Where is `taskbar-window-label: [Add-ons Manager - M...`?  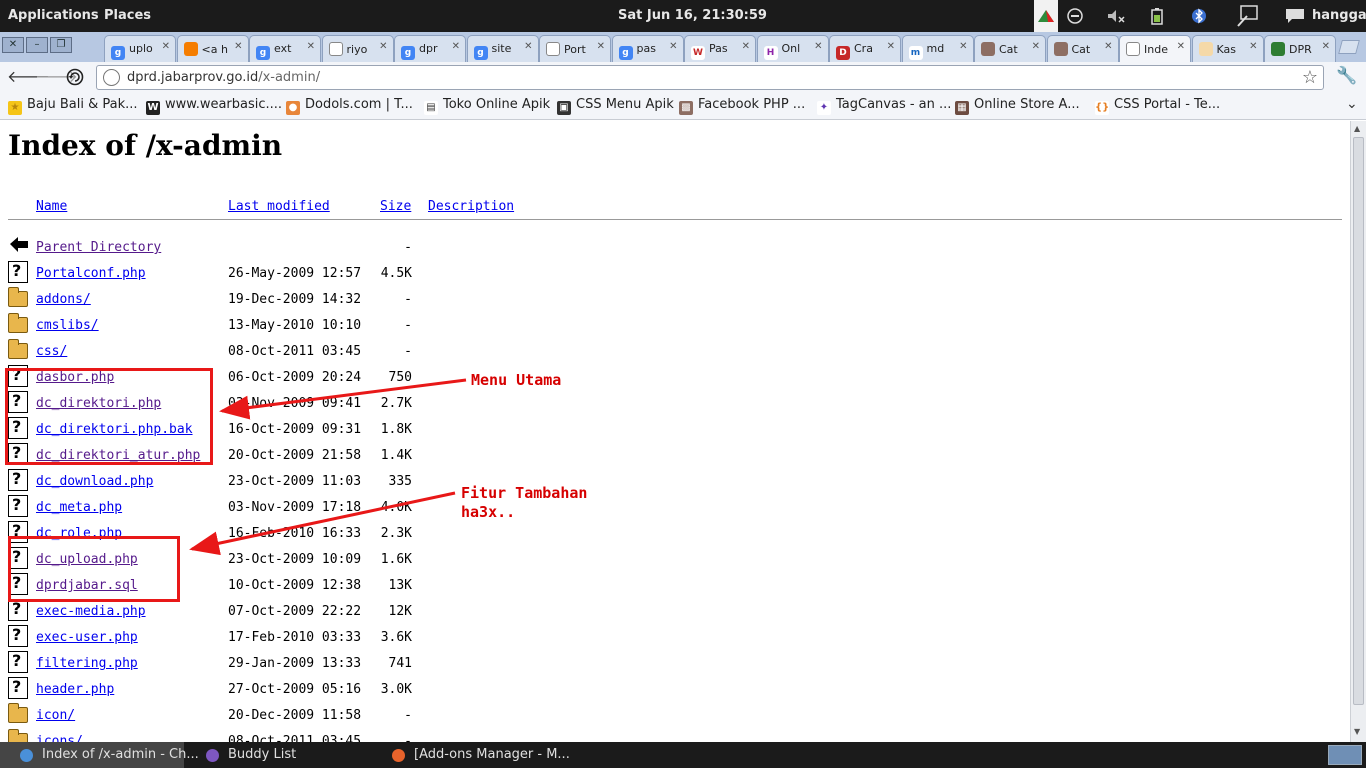 taskbar-window-label: [Add-ons Manager - M... is located at coordinates (492, 754).